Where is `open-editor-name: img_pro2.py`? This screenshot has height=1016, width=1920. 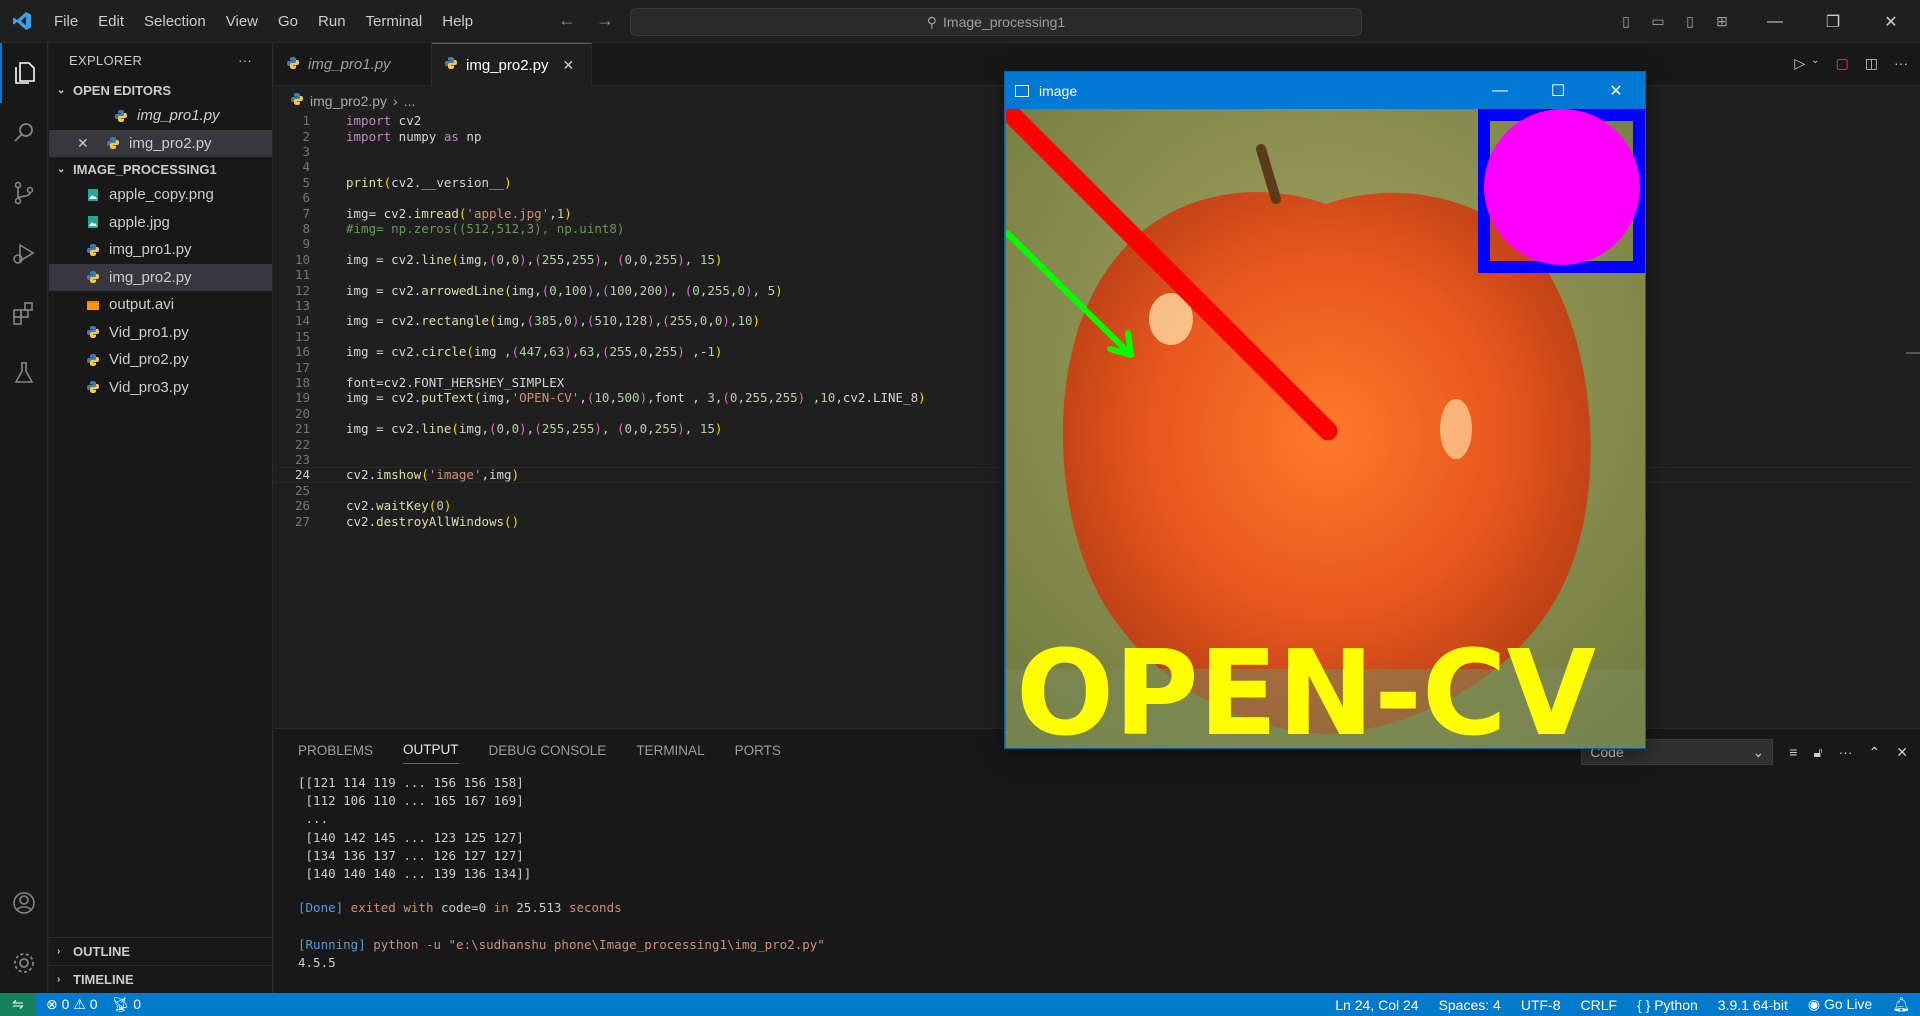 open-editor-name: img_pro2.py is located at coordinates (170, 143).